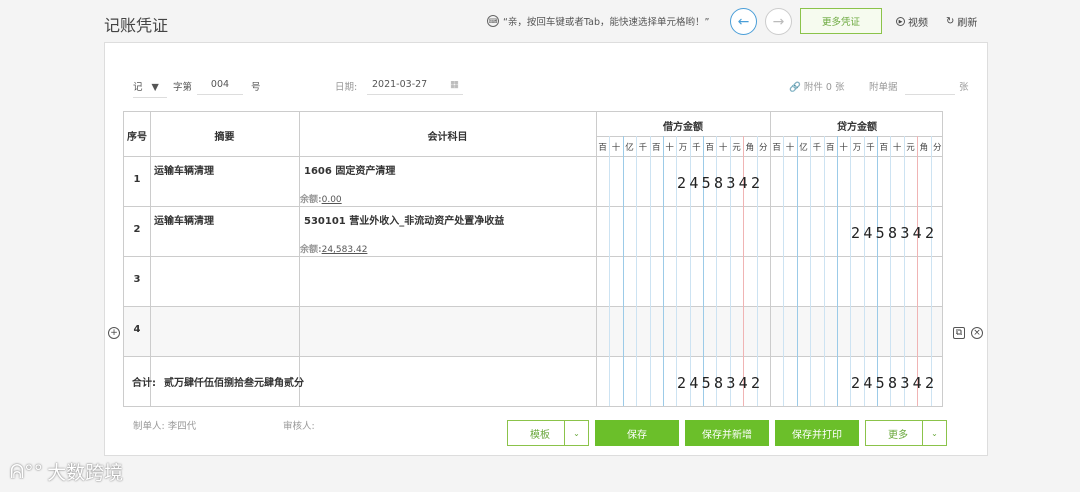  I want to click on row-seq: 4, so click(137, 329).